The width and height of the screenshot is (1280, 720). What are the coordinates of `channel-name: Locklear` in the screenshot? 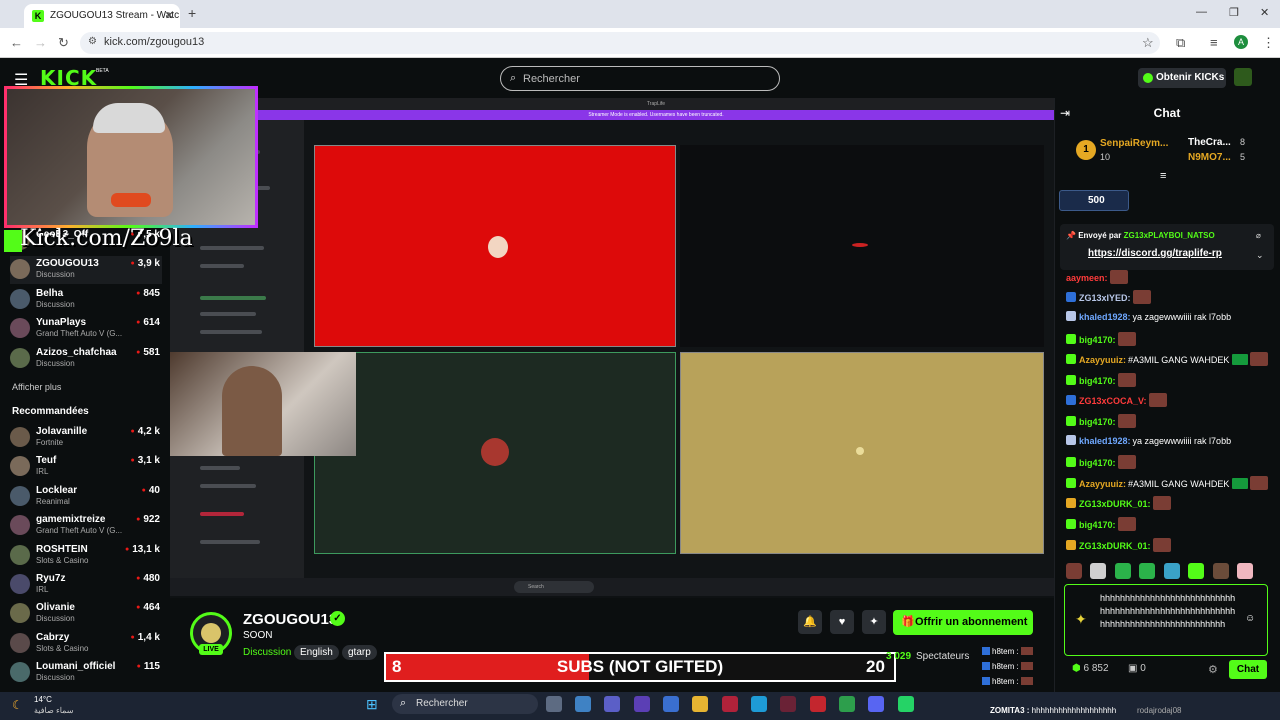 It's located at (57, 490).